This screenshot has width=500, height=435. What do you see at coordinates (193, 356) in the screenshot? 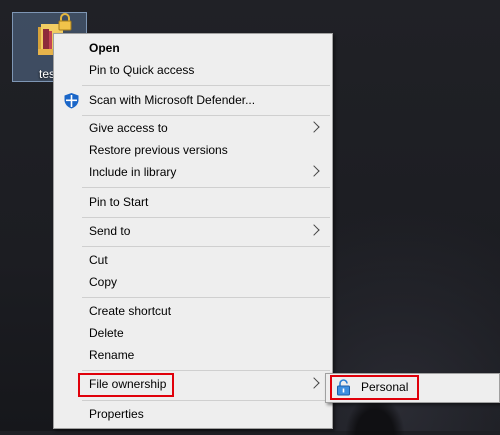
I see `menu-item-rename: Rename` at bounding box center [193, 356].